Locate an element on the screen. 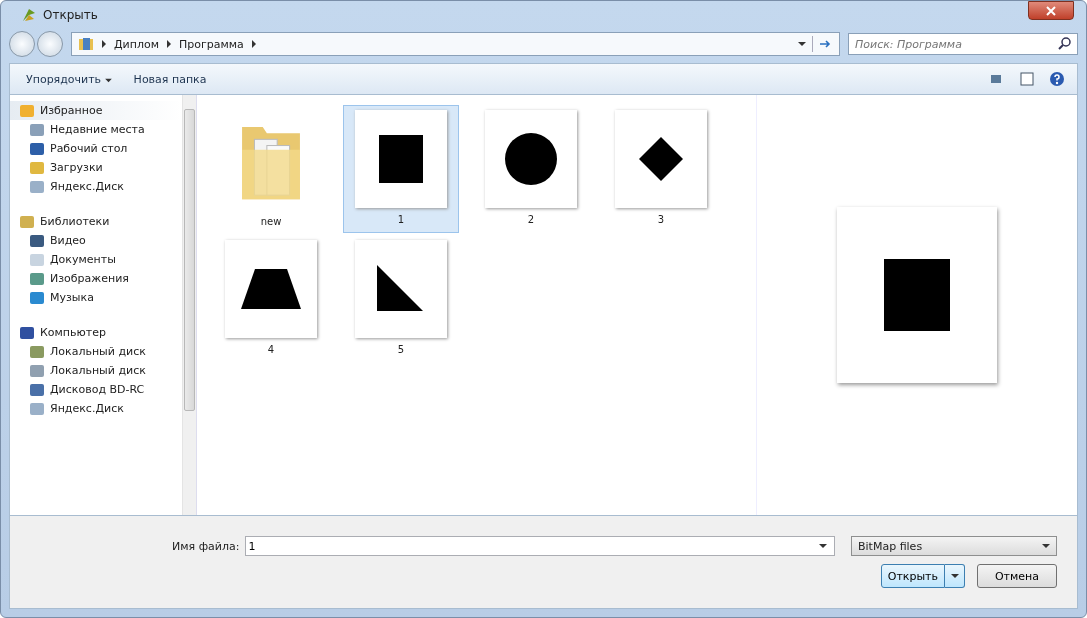  address-bar: Диплом Программа is located at coordinates (455, 44).